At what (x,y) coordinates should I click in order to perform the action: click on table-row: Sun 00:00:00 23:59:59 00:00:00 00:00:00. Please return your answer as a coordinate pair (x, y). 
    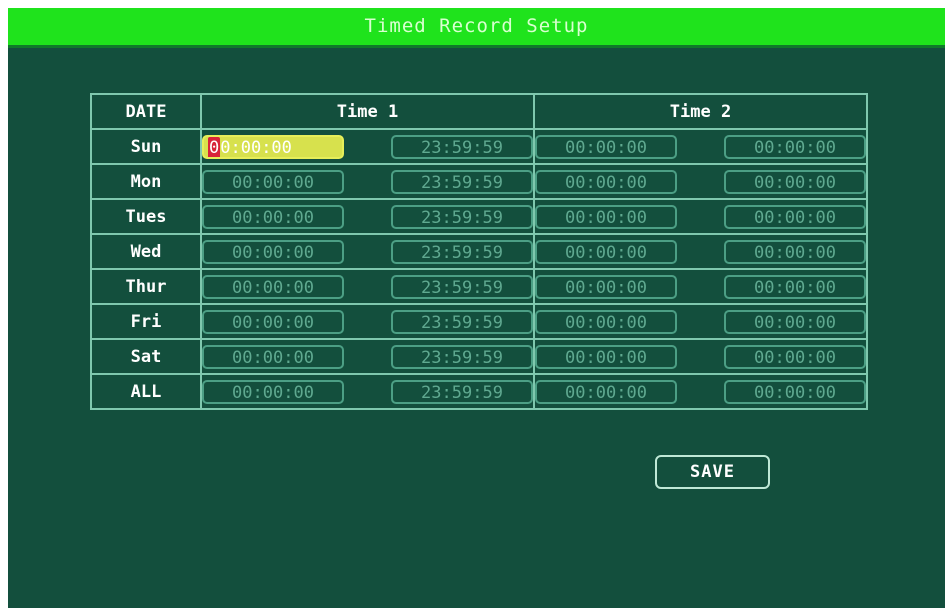
    Looking at the image, I should click on (479, 146).